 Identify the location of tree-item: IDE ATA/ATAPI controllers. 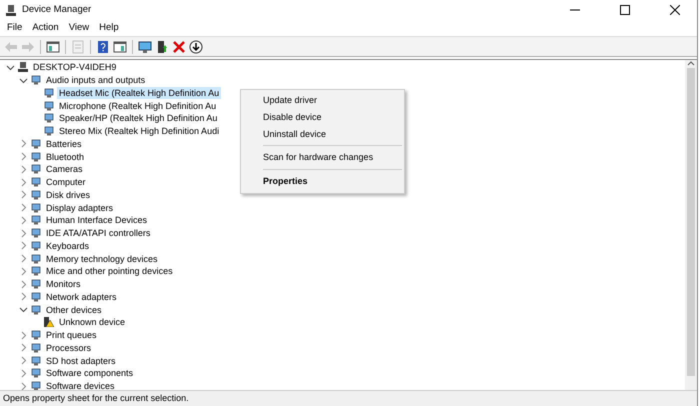
(98, 233).